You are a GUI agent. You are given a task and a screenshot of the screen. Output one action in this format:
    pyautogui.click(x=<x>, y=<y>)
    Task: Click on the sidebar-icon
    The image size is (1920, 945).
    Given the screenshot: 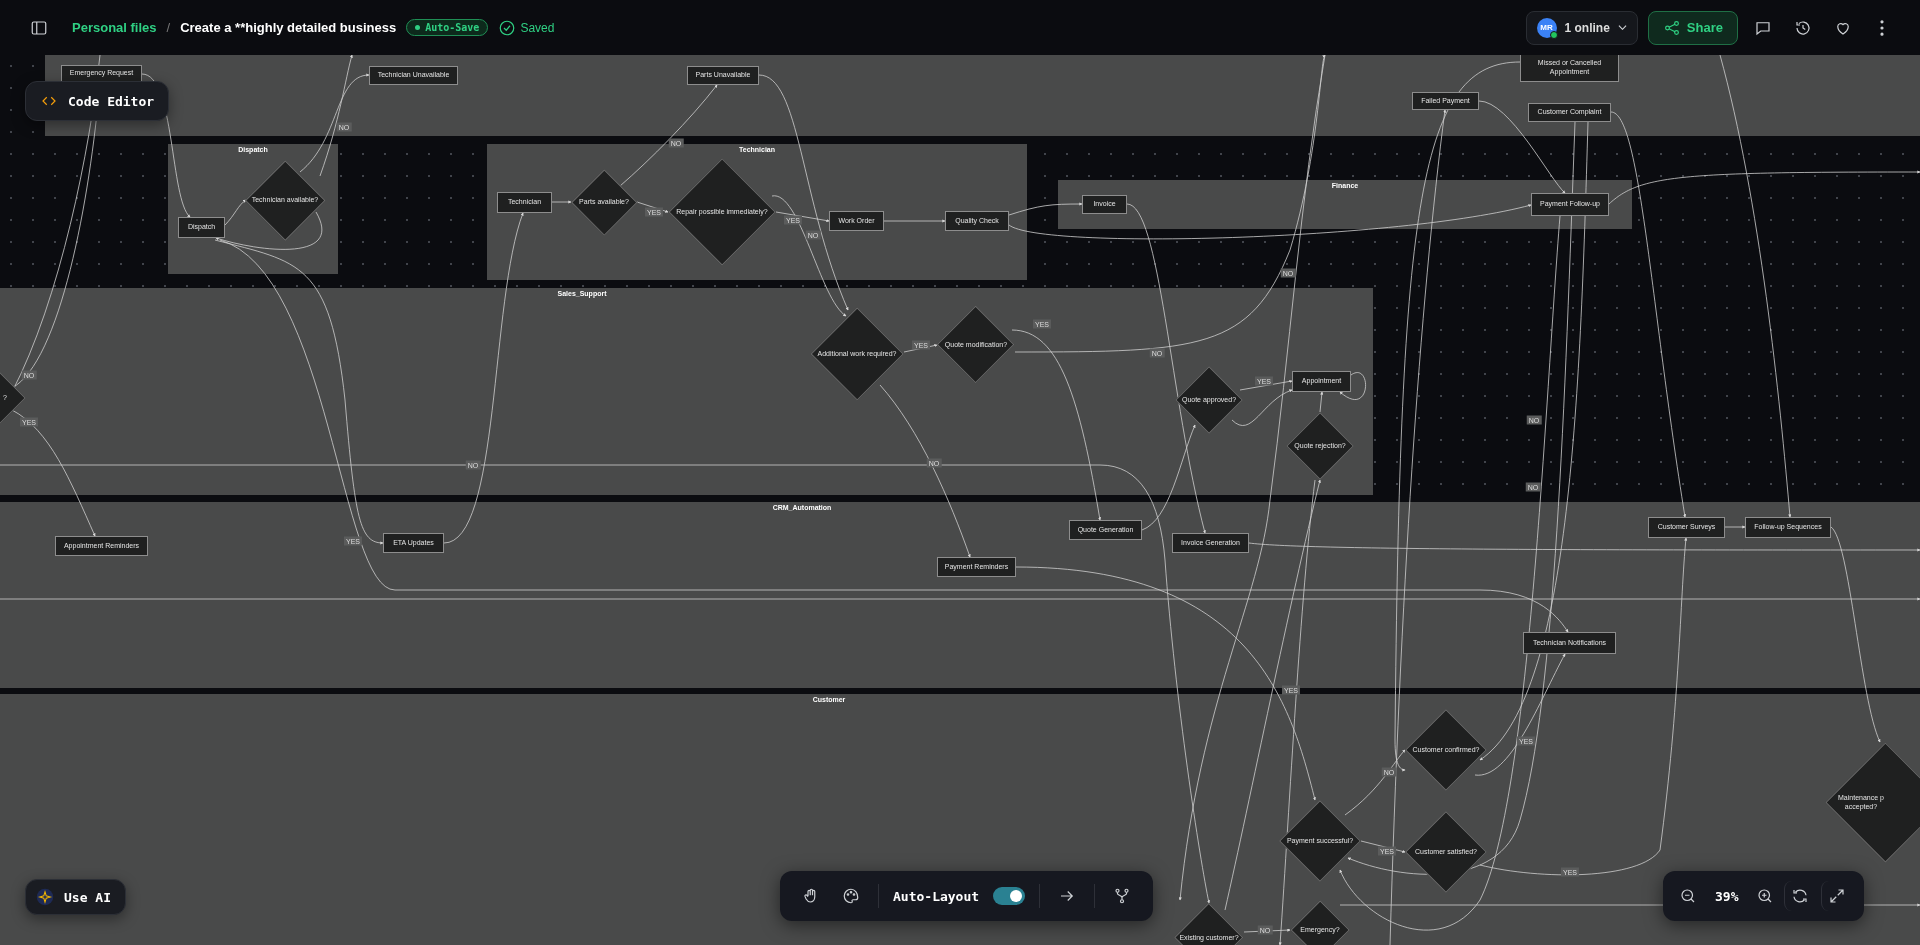 What is the action you would take?
    pyautogui.click(x=39, y=27)
    